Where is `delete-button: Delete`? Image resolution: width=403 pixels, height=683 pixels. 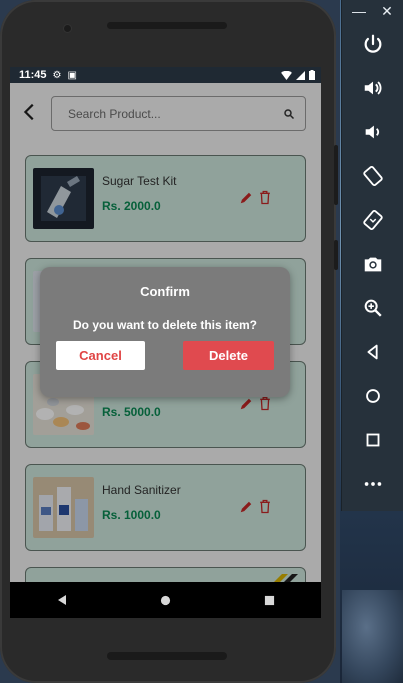 delete-button: Delete is located at coordinates (228, 355).